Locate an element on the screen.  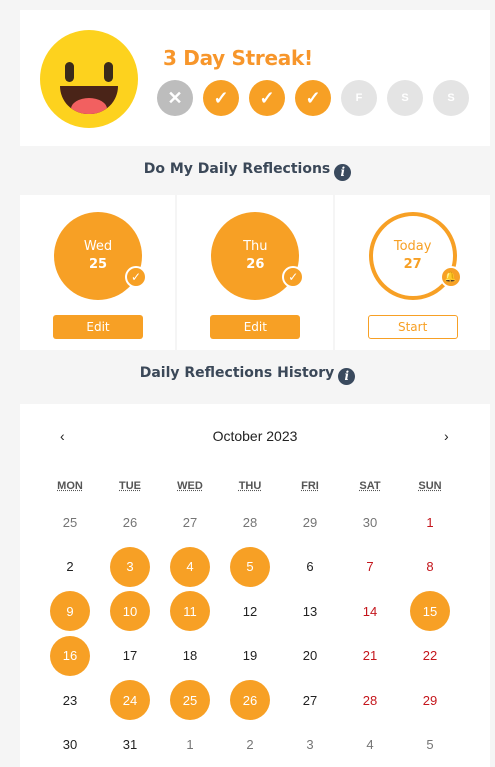
calendar-day: 6 is located at coordinates (310, 567).